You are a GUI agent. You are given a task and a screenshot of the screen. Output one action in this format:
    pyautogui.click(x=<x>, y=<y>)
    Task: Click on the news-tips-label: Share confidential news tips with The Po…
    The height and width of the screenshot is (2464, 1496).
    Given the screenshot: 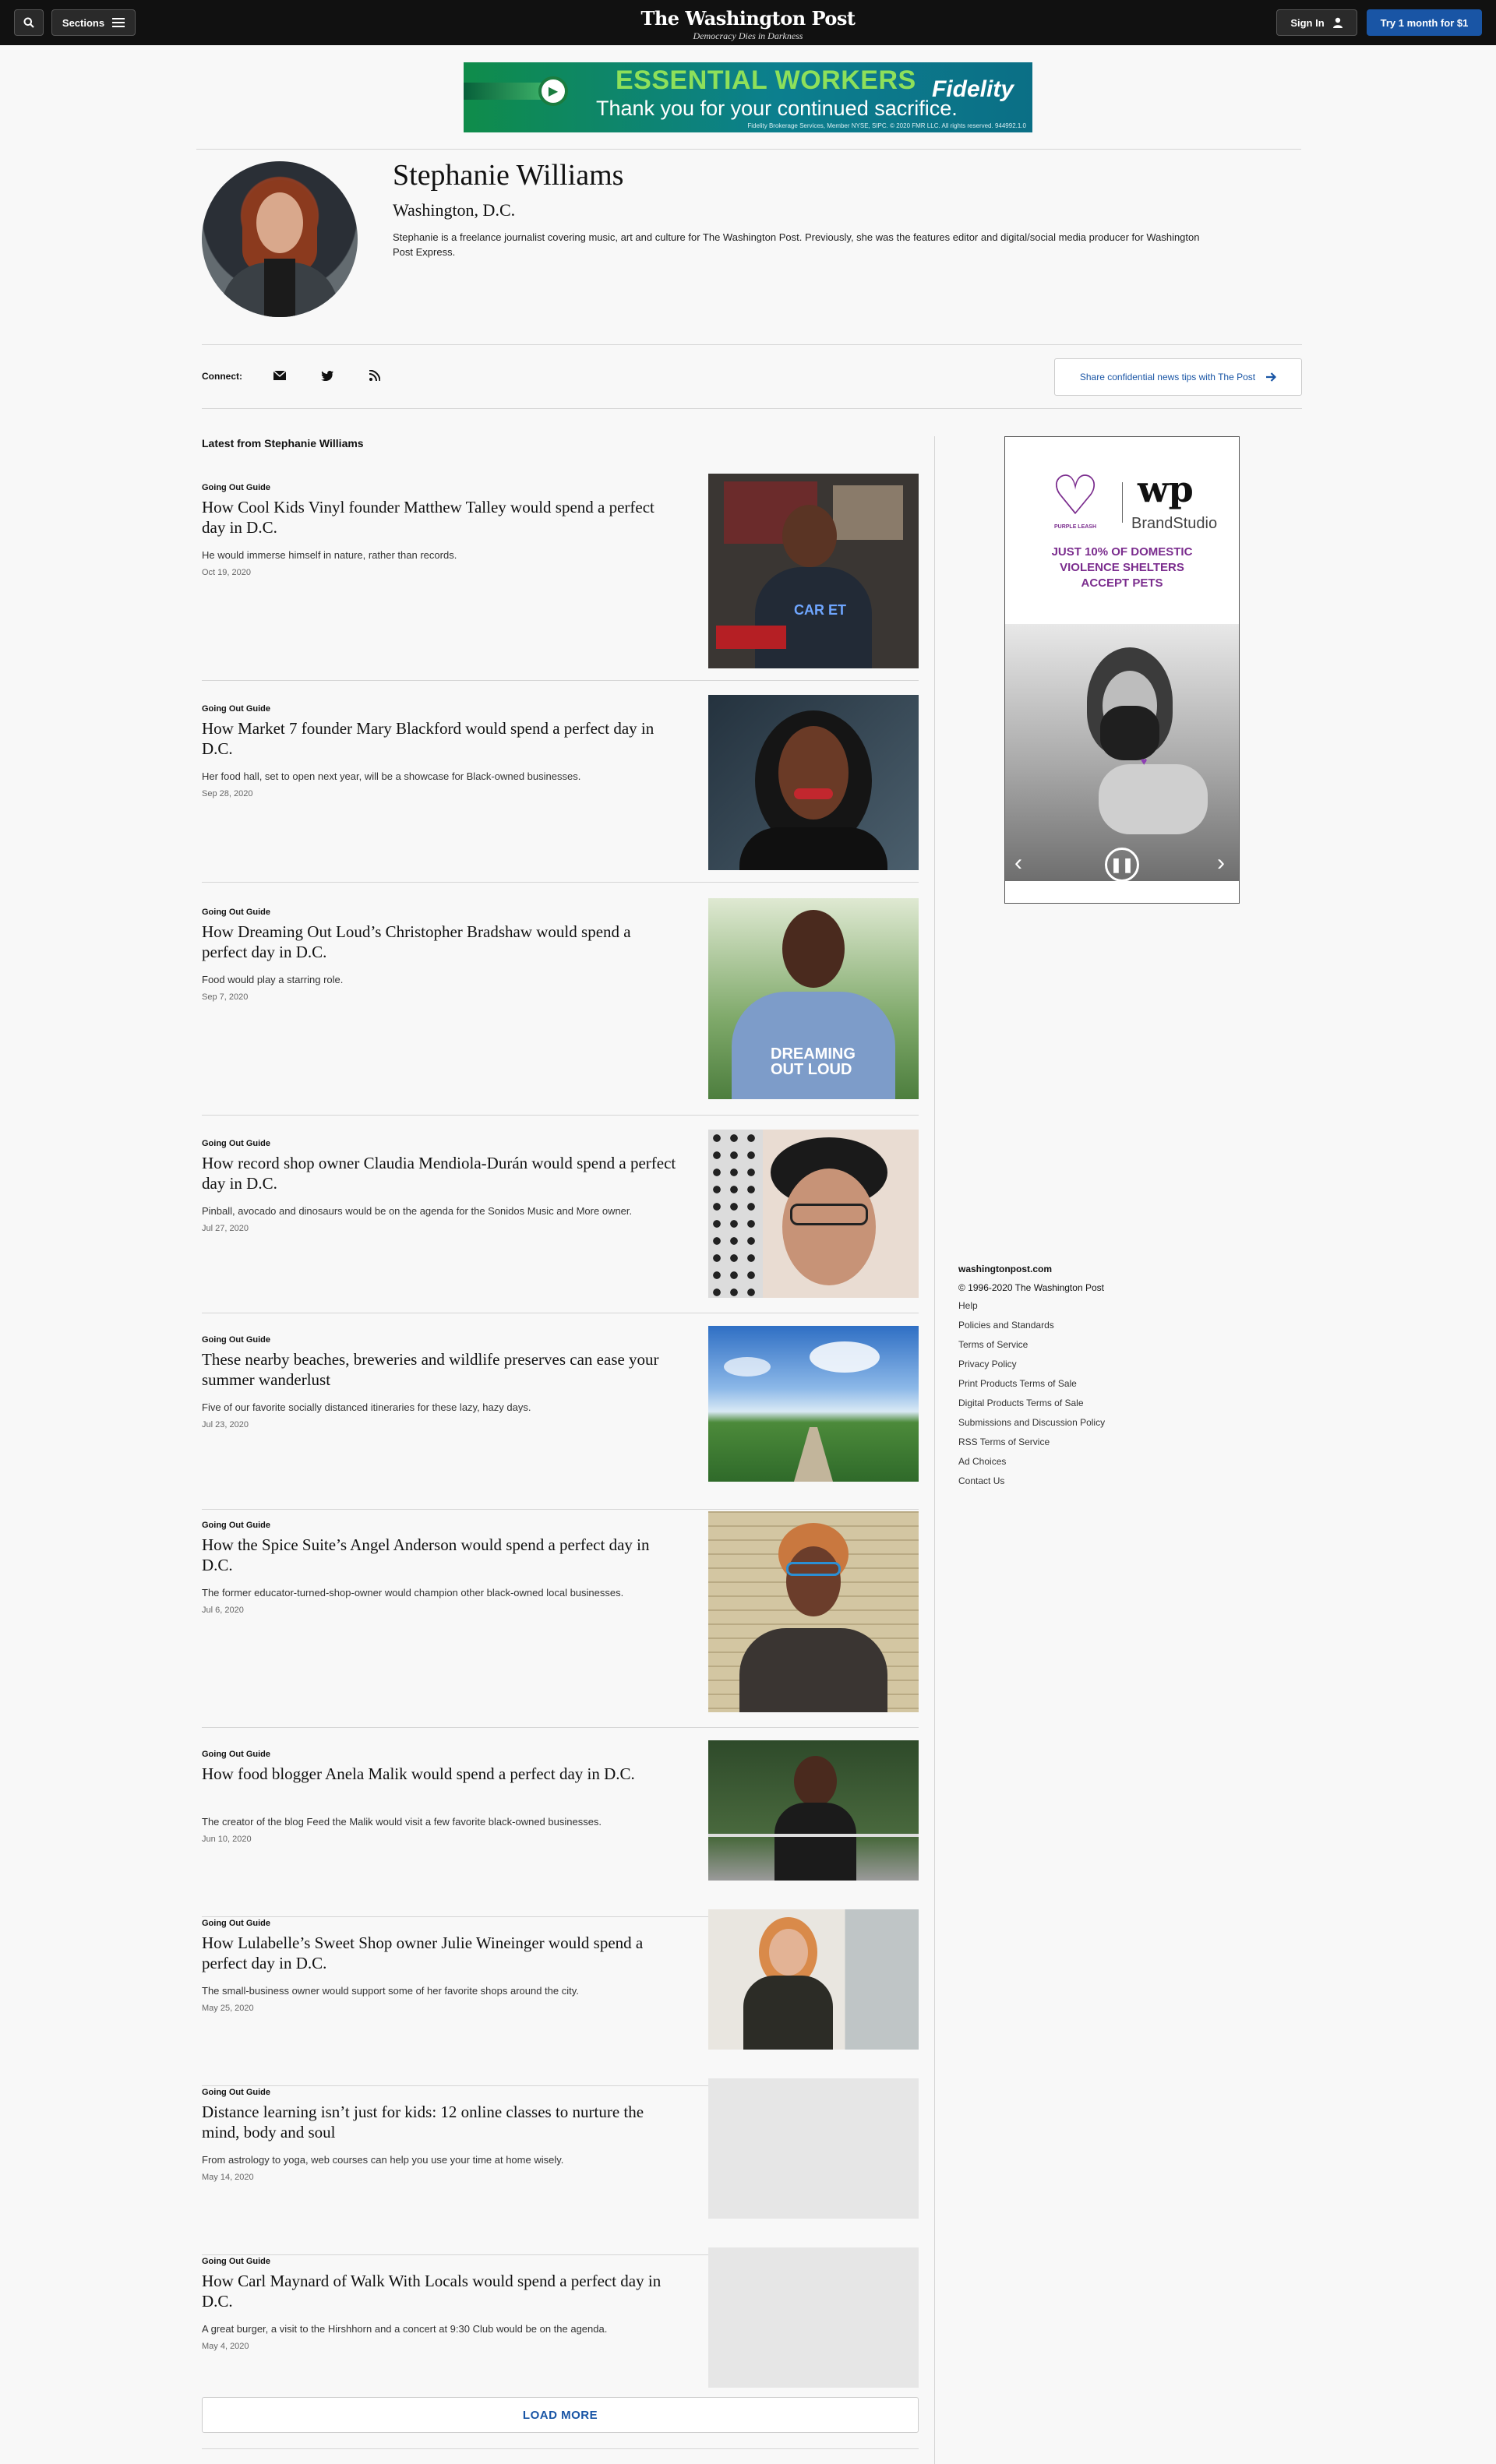 What is the action you would take?
    pyautogui.click(x=1167, y=377)
    